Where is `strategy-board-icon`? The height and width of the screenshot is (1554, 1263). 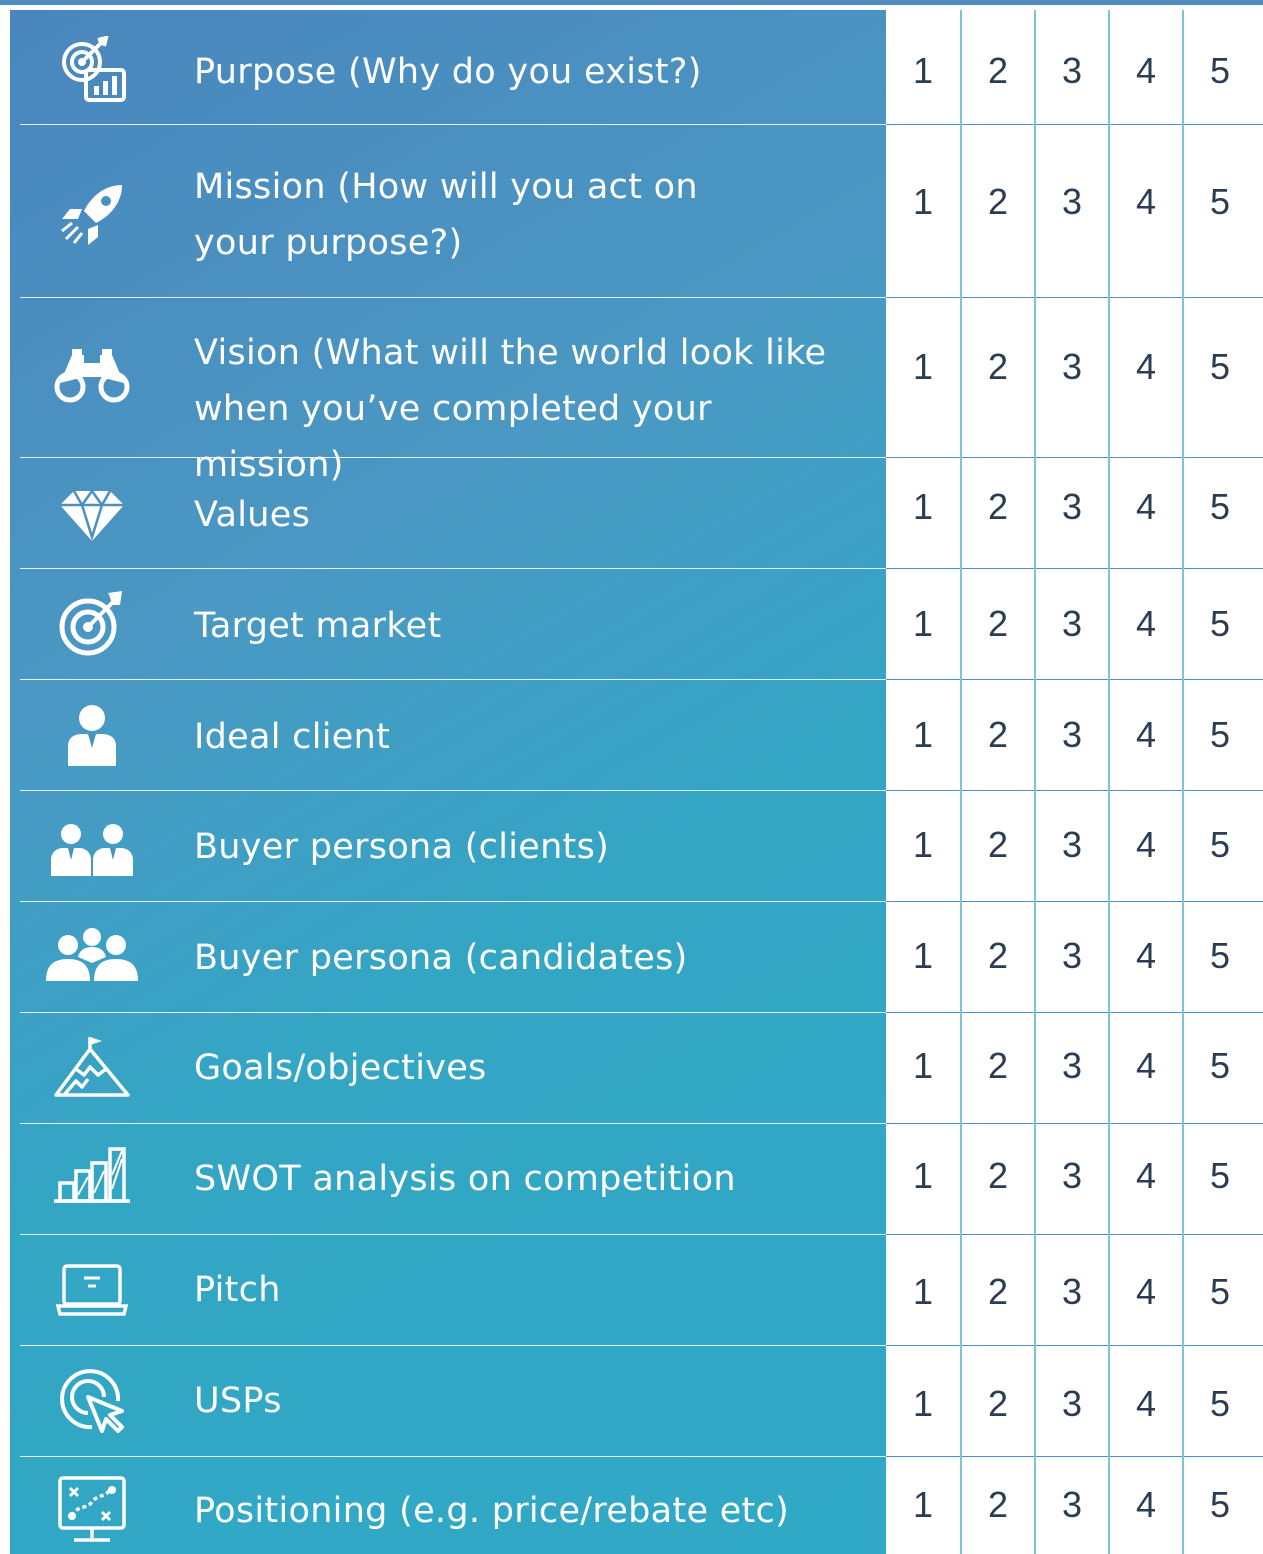 strategy-board-icon is located at coordinates (92, 1510).